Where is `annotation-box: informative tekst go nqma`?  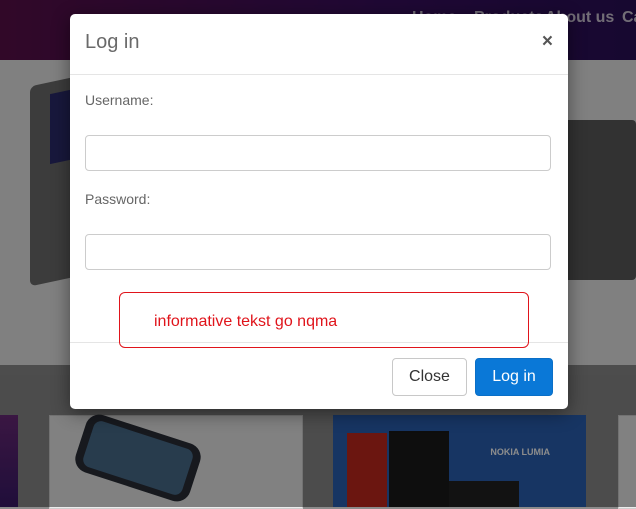 annotation-box: informative tekst go nqma is located at coordinates (324, 320).